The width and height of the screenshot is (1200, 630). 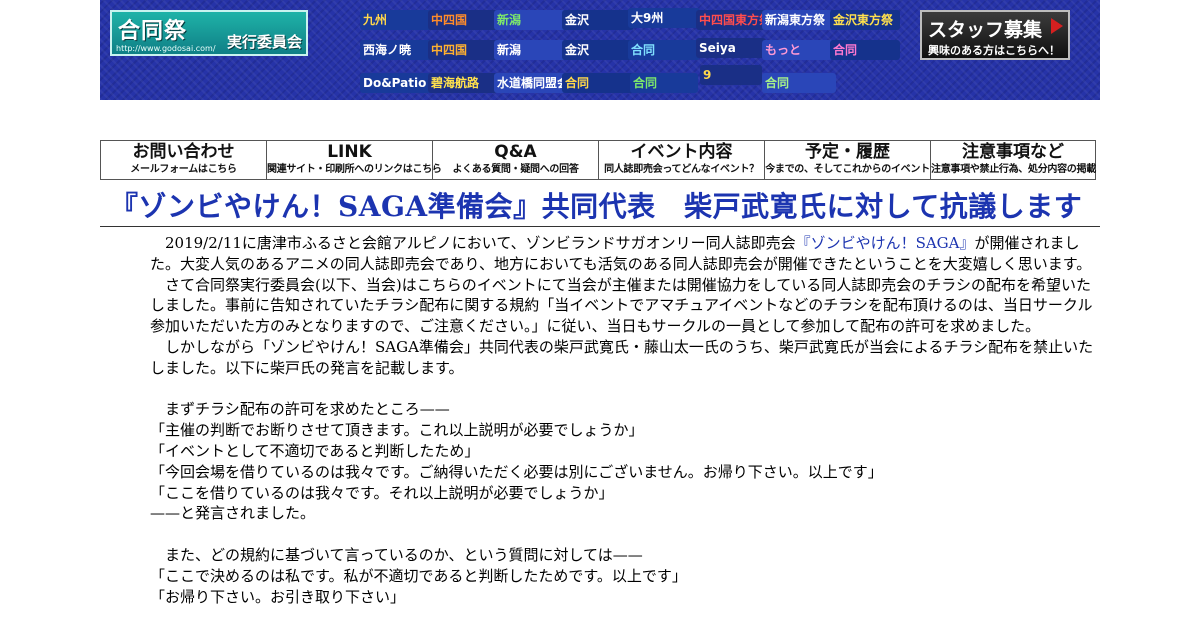 What do you see at coordinates (166, 48) in the screenshot?
I see `logo-url: http://www.godosai.com/` at bounding box center [166, 48].